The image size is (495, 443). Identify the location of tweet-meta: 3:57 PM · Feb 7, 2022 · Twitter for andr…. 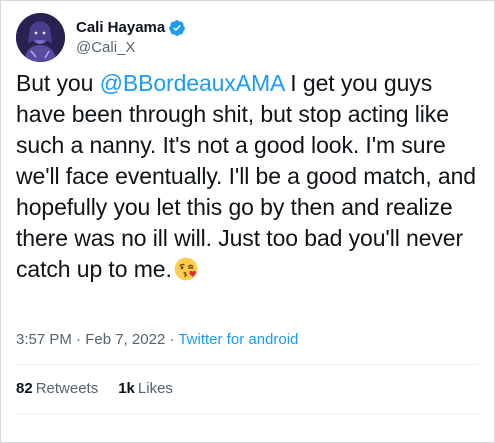
(157, 340).